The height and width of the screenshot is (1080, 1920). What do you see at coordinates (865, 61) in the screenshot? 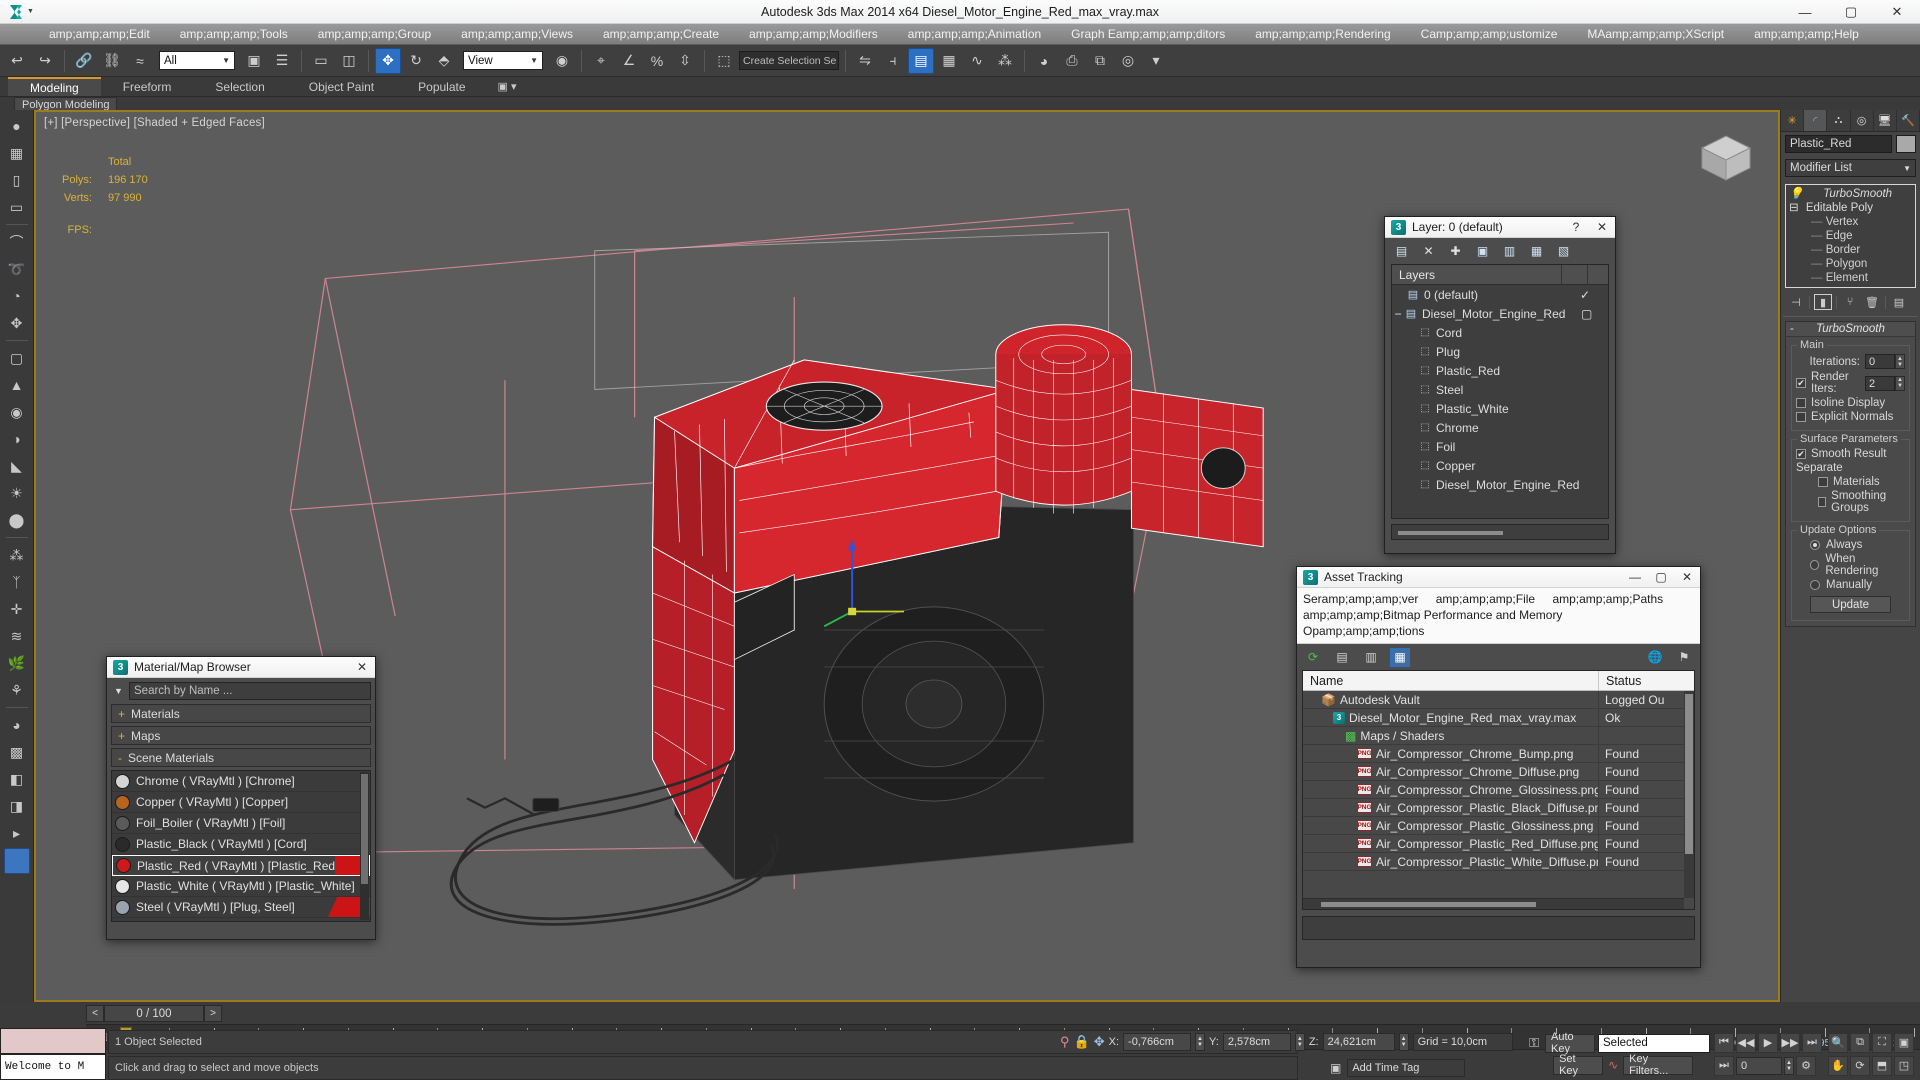
I see `mirror-icon: ⇋` at bounding box center [865, 61].